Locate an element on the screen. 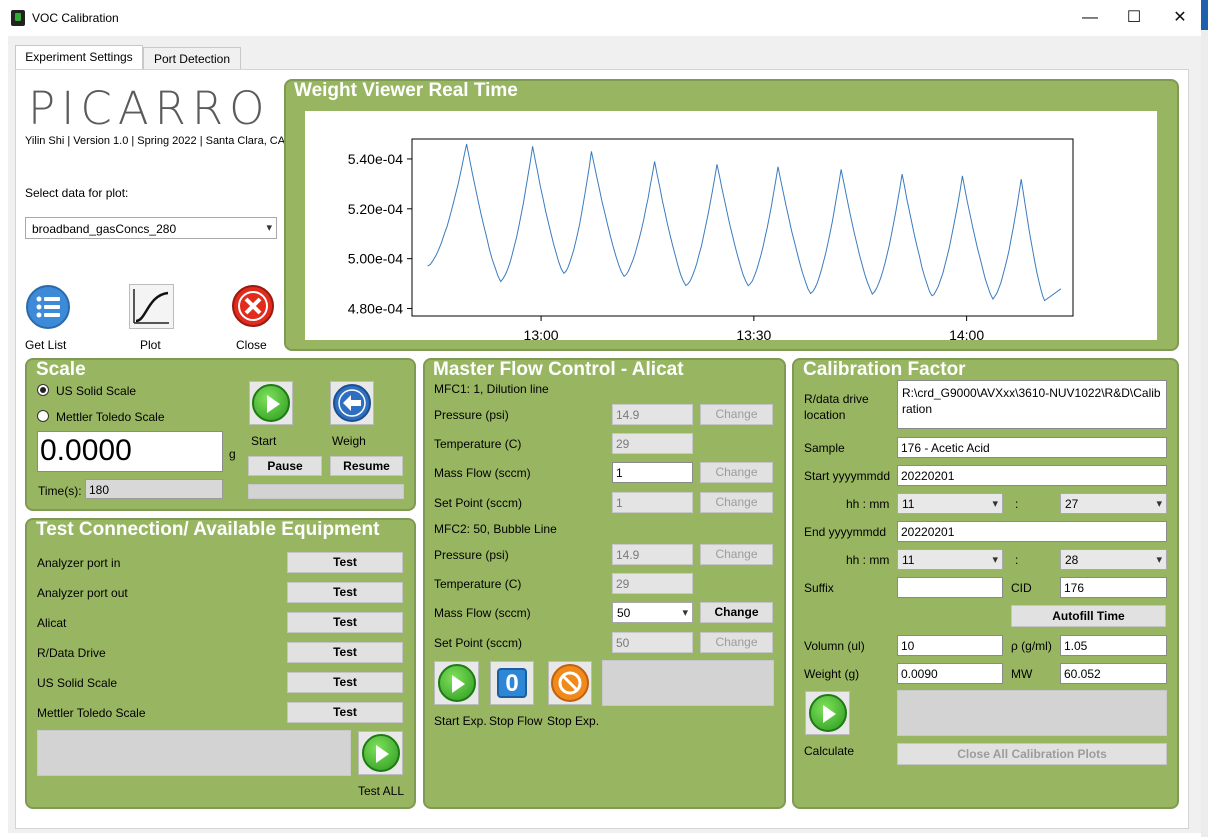 Image resolution: width=1208 pixels, height=837 pixels. pause-button: Pause is located at coordinates (285, 466).